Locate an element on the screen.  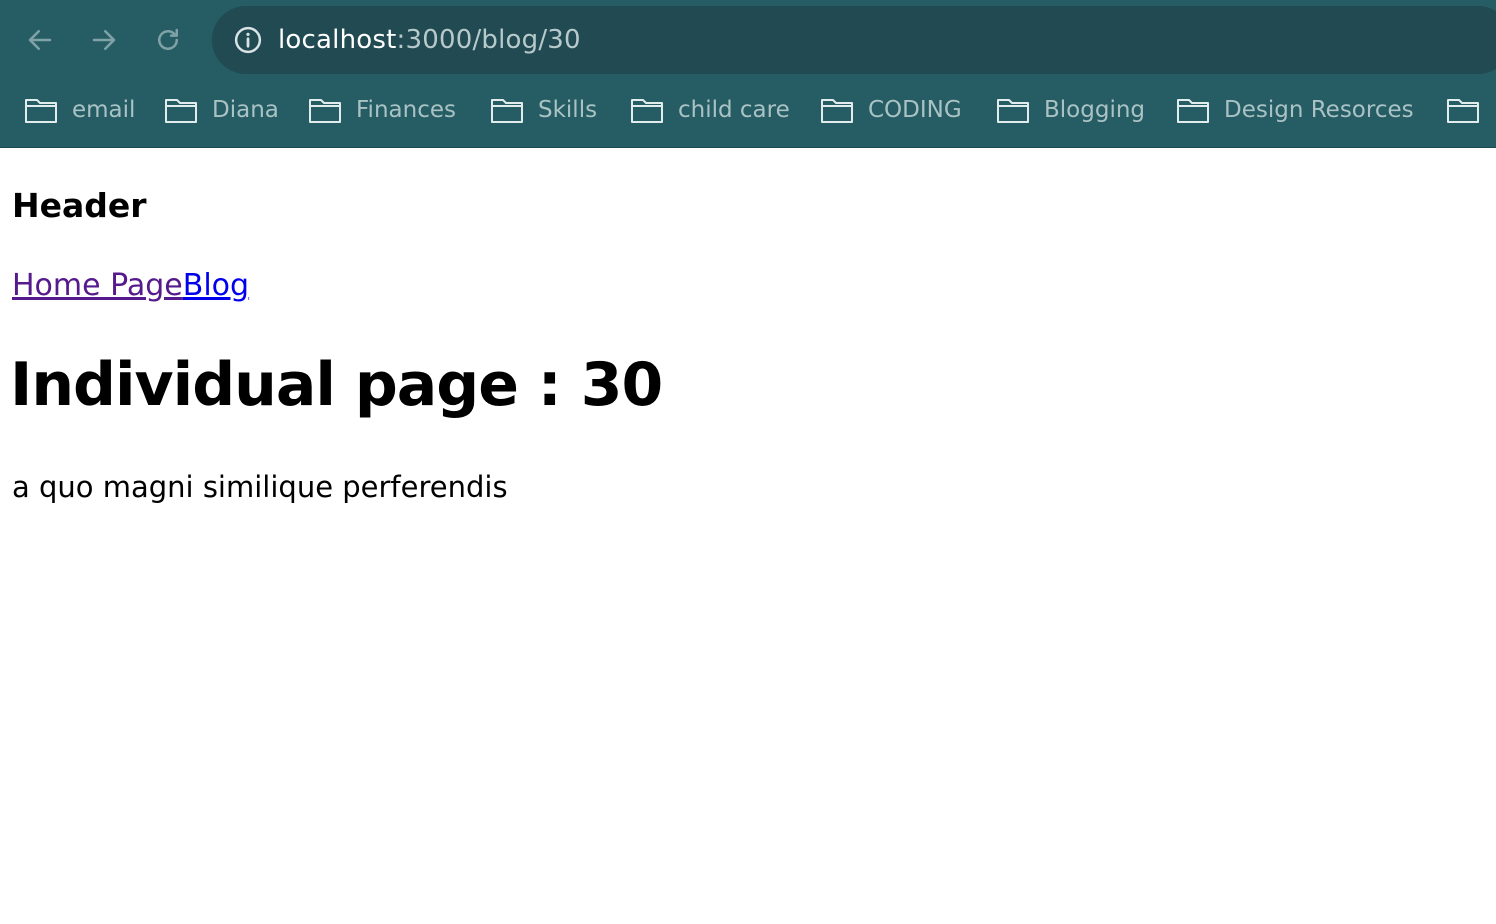
bookmark-email: email is located at coordinates (79, 110).